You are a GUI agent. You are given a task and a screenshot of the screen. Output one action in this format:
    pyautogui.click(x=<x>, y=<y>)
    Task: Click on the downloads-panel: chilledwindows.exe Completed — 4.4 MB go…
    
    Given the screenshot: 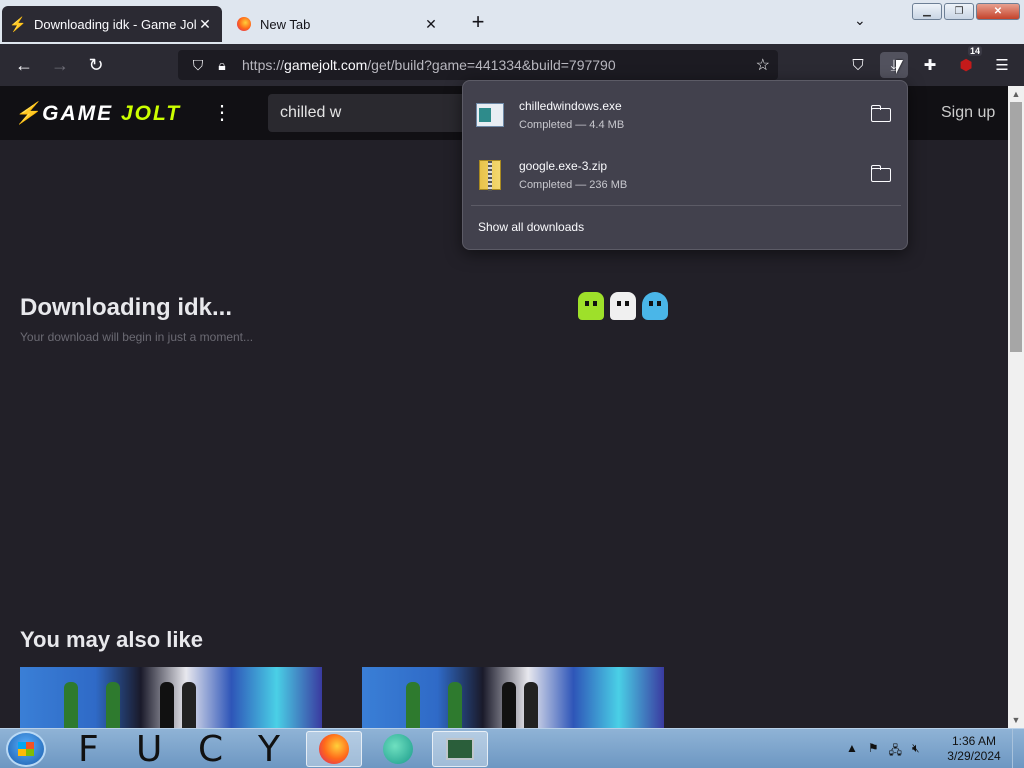 What is the action you would take?
    pyautogui.click(x=685, y=165)
    